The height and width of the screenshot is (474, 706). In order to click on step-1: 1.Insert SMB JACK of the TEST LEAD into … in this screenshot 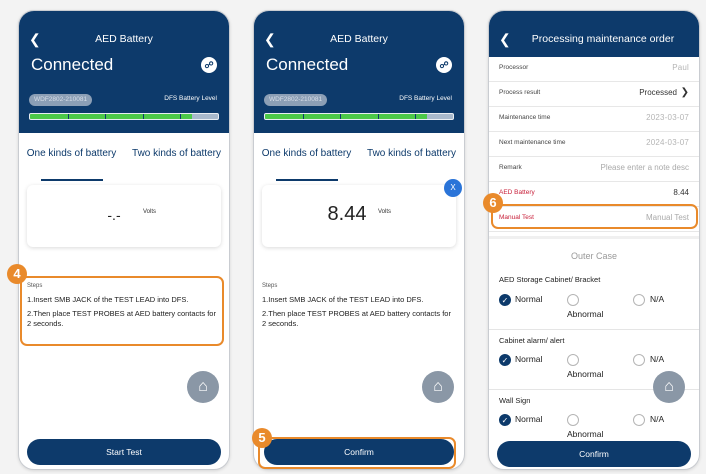, I will do `click(343, 299)`.